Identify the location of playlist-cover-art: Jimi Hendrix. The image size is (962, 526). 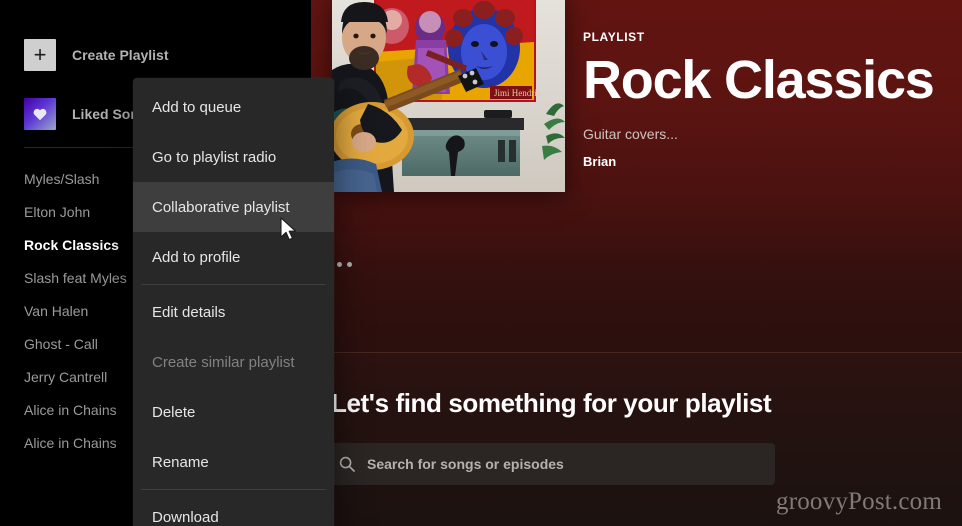
(448, 96).